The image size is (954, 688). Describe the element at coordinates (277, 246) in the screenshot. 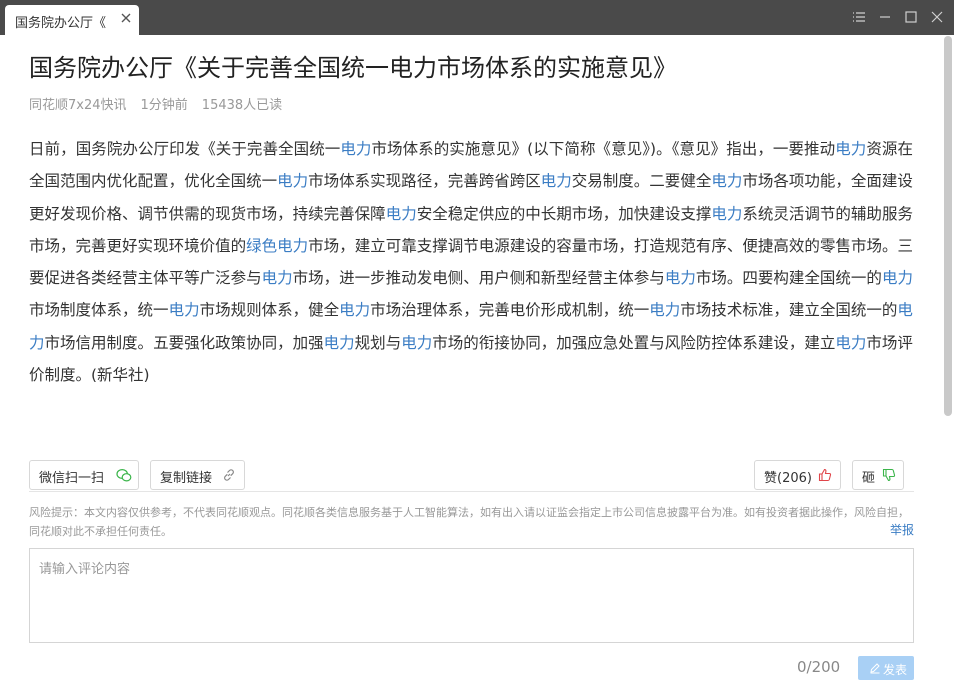

I see `keyword-link: 绿色电力` at that location.